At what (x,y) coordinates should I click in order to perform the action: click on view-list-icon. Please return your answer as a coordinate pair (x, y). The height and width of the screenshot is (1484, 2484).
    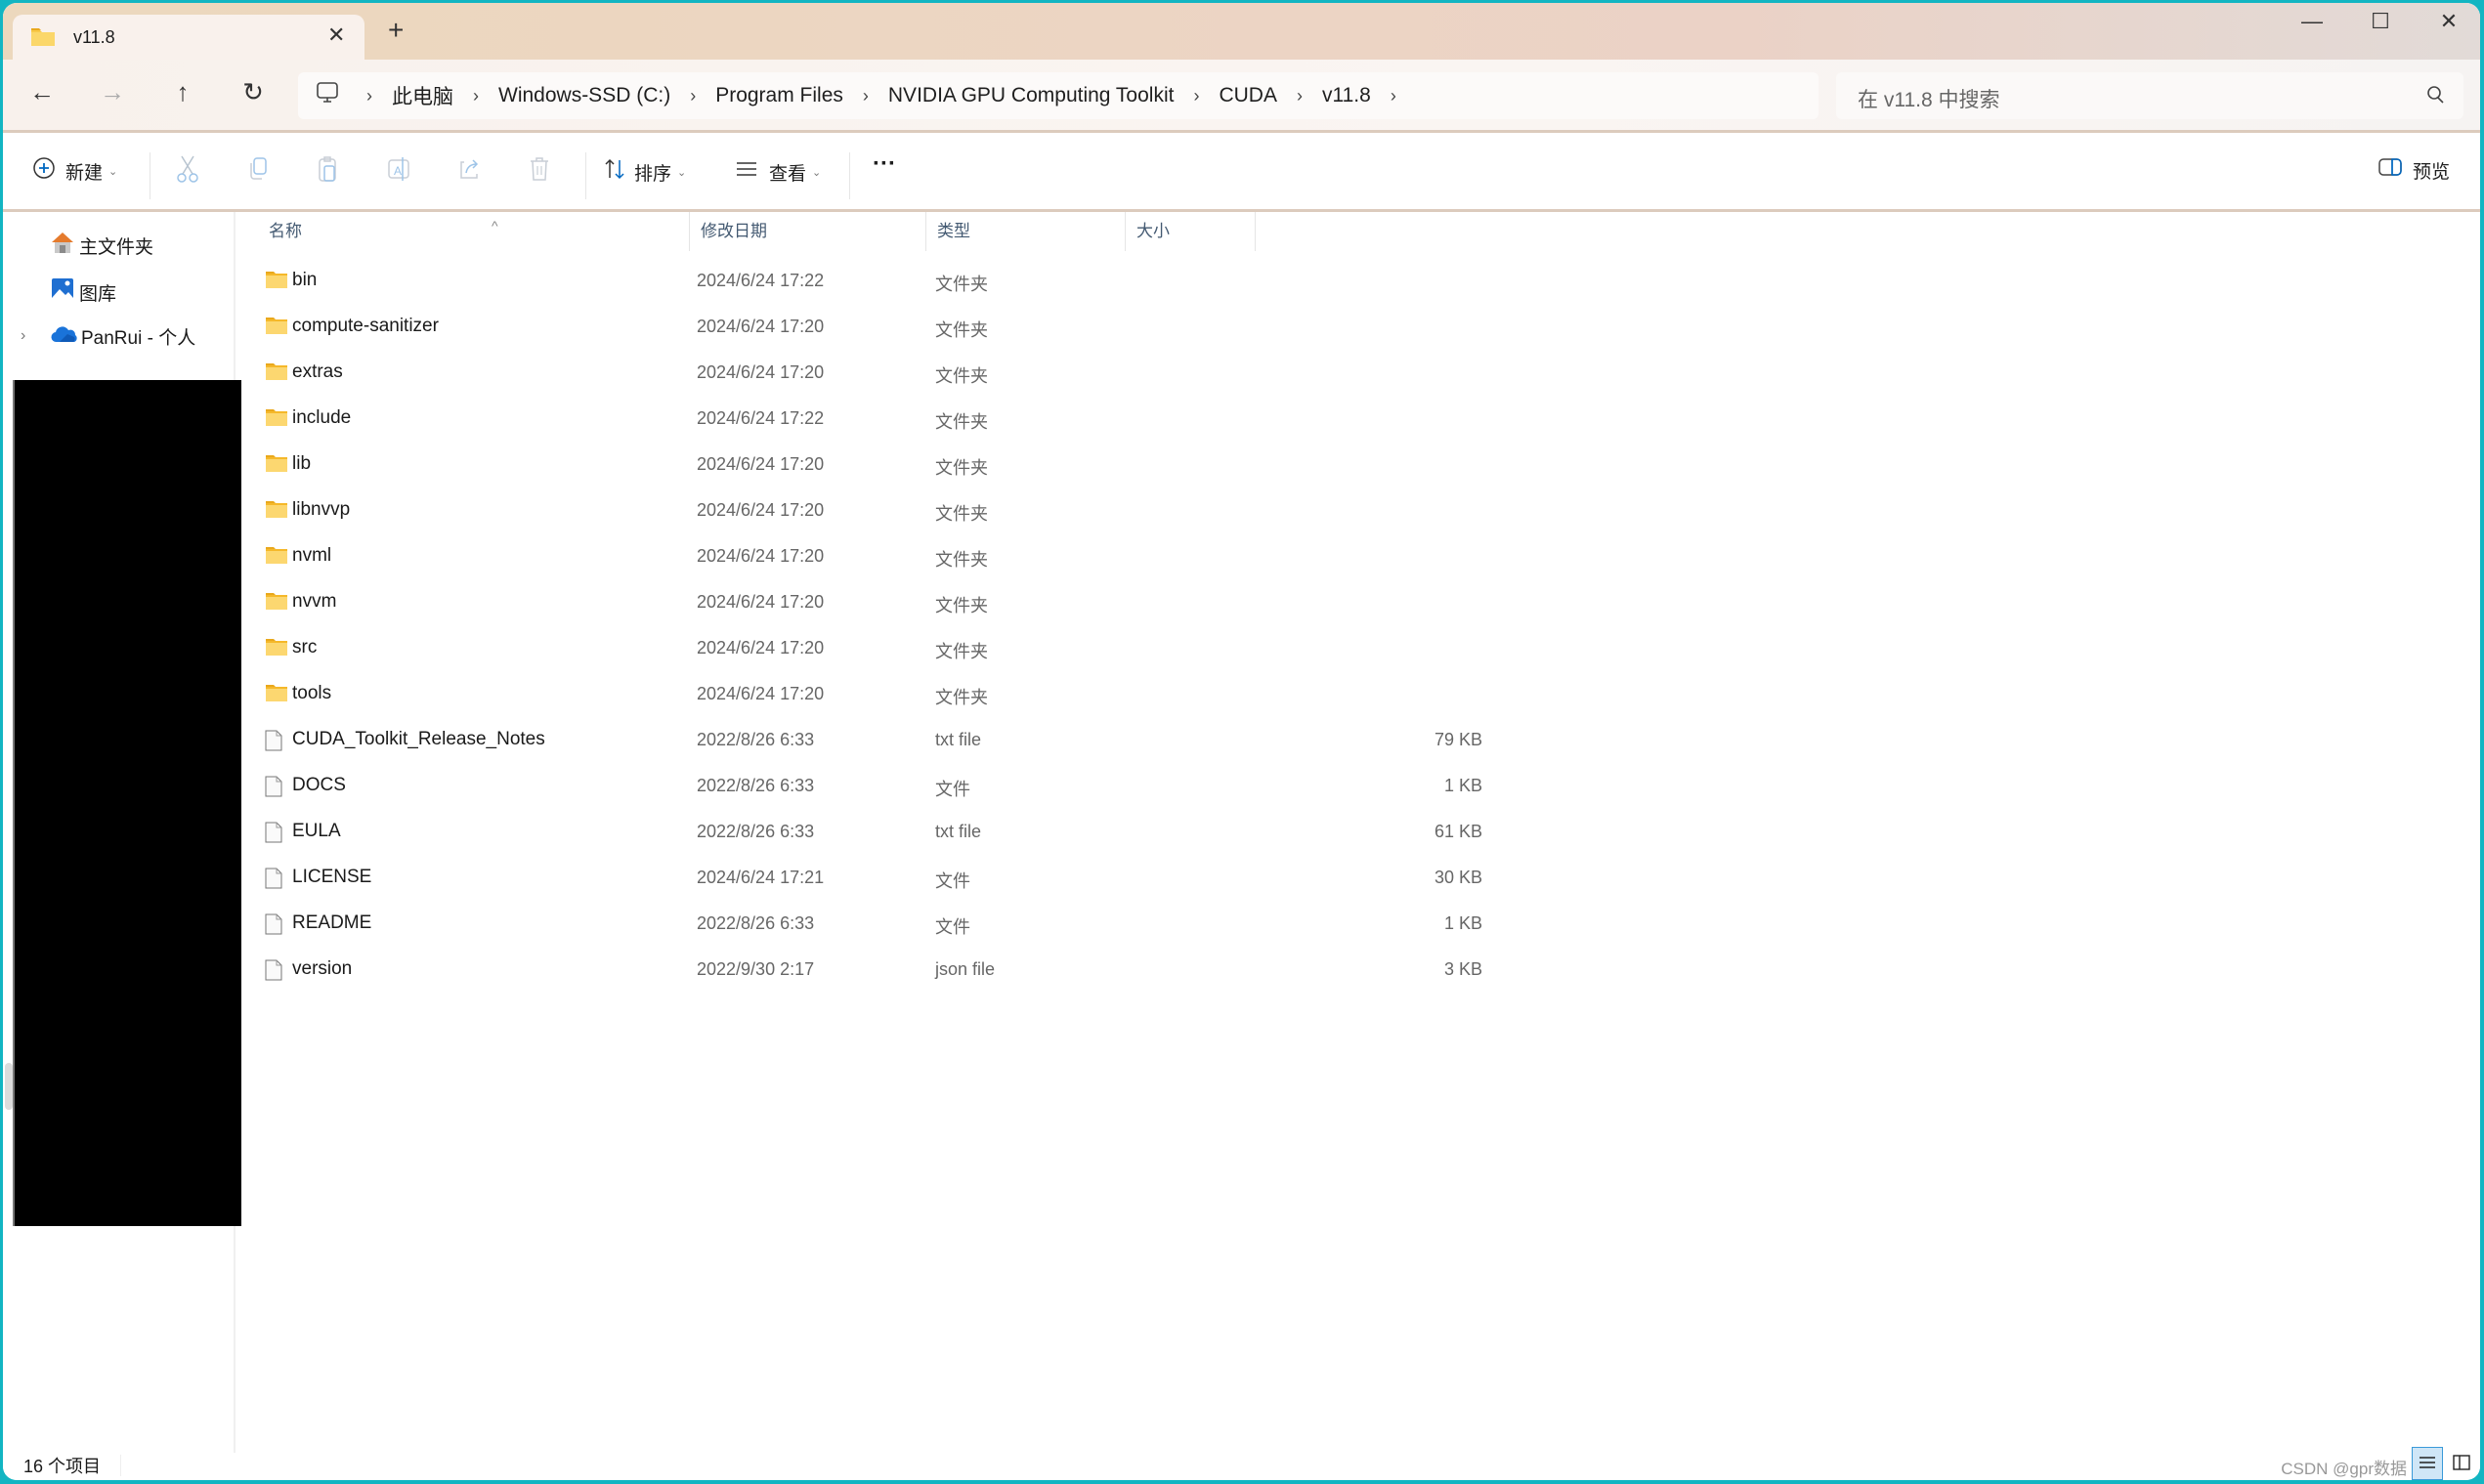
    Looking at the image, I should click on (747, 172).